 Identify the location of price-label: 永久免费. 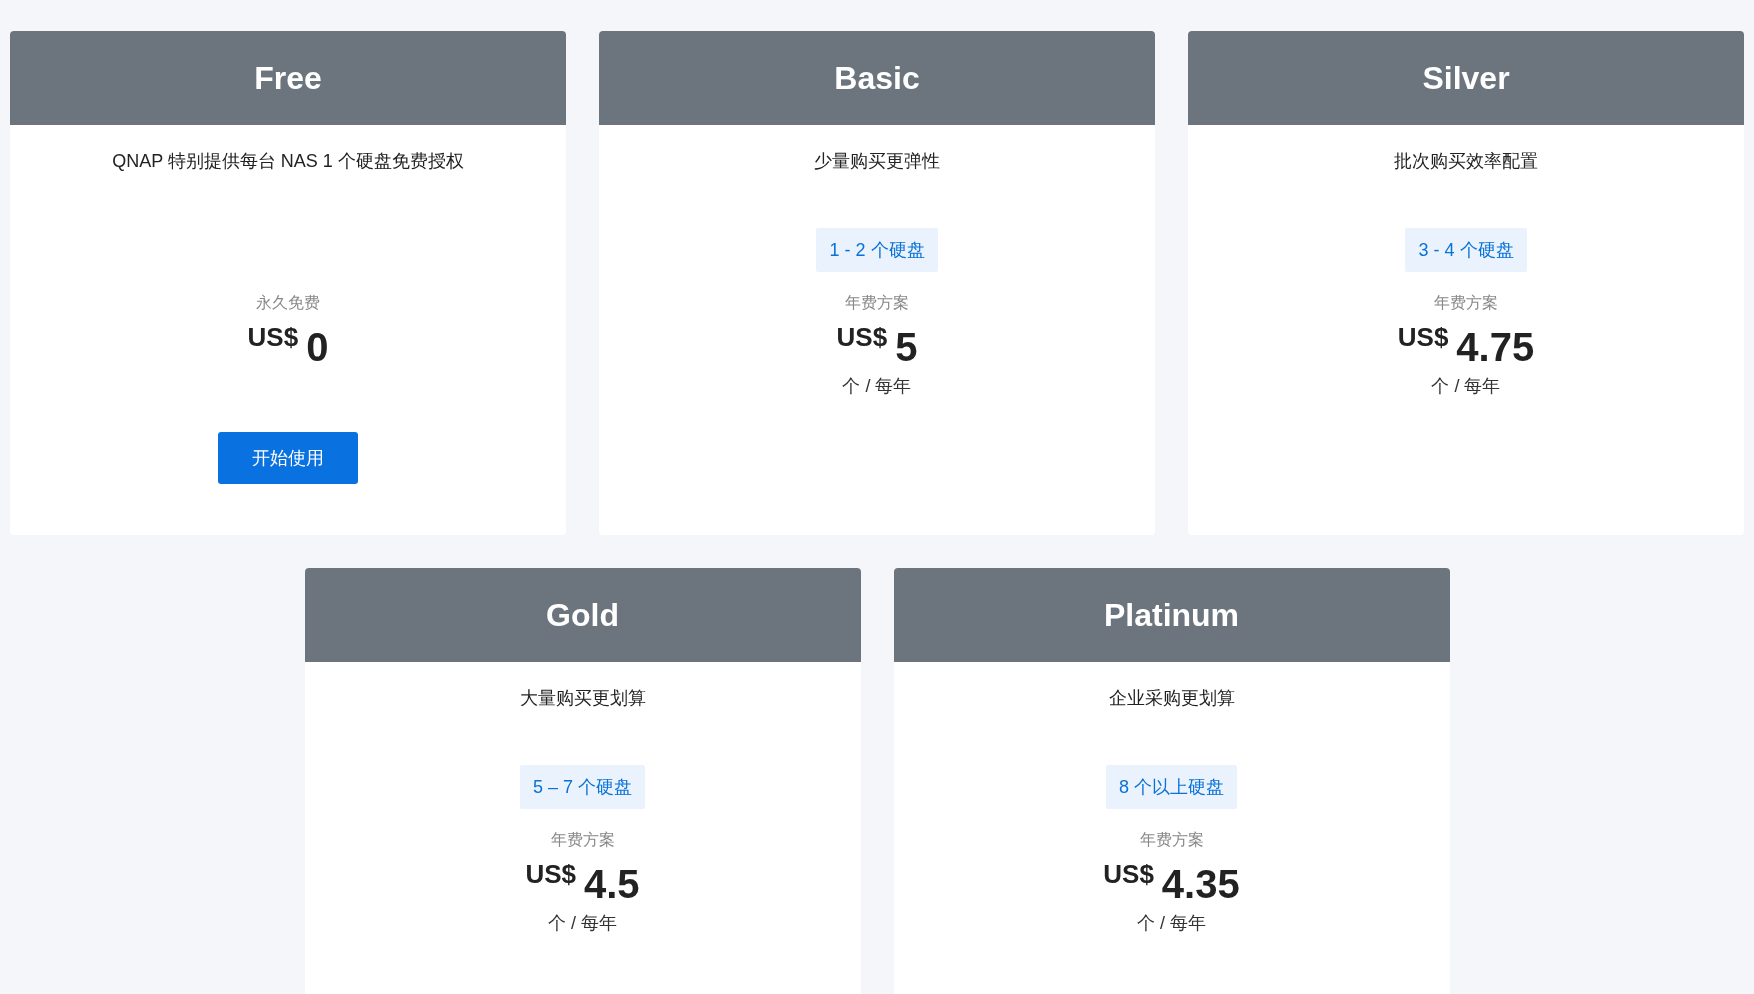
(288, 303).